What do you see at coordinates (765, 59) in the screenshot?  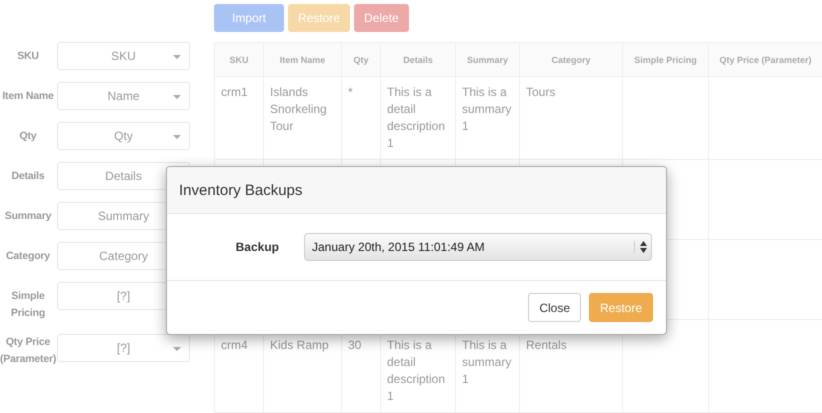 I see `column-header: Qty Price (Parameter)` at bounding box center [765, 59].